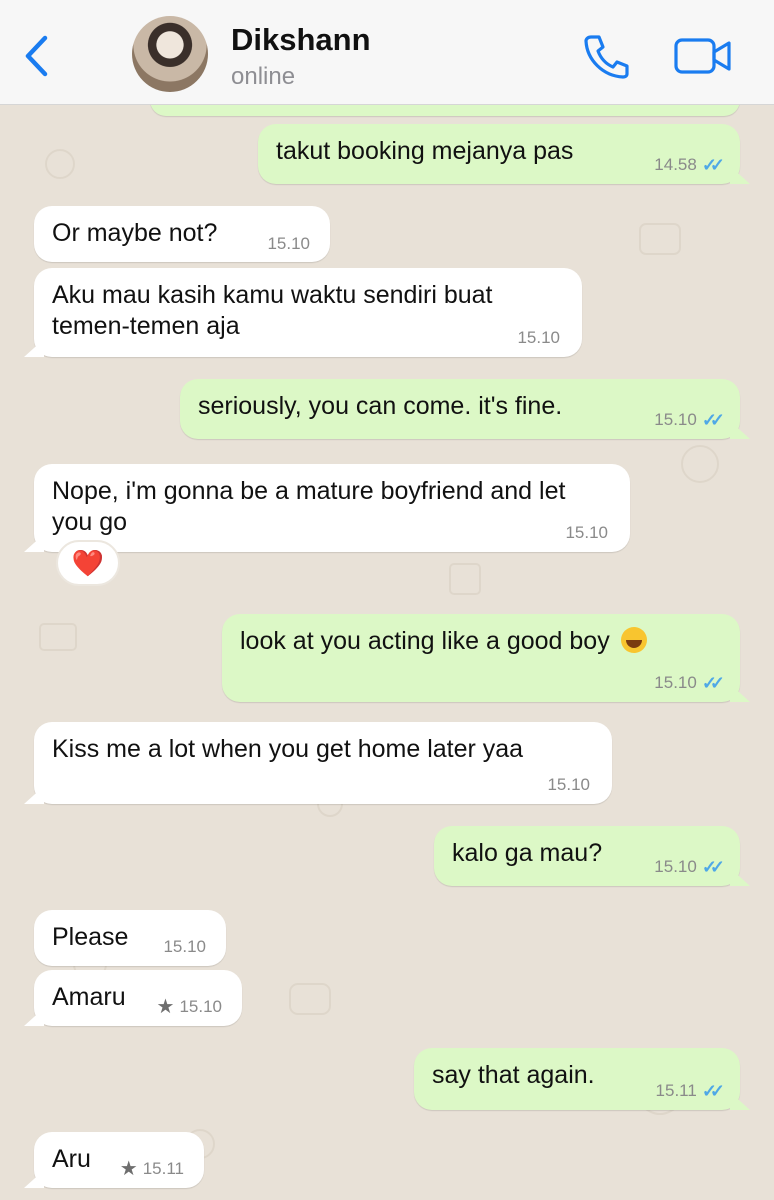 The width and height of the screenshot is (774, 1200). What do you see at coordinates (135, 233) in the screenshot?
I see `message-text: Or maybe not?` at bounding box center [135, 233].